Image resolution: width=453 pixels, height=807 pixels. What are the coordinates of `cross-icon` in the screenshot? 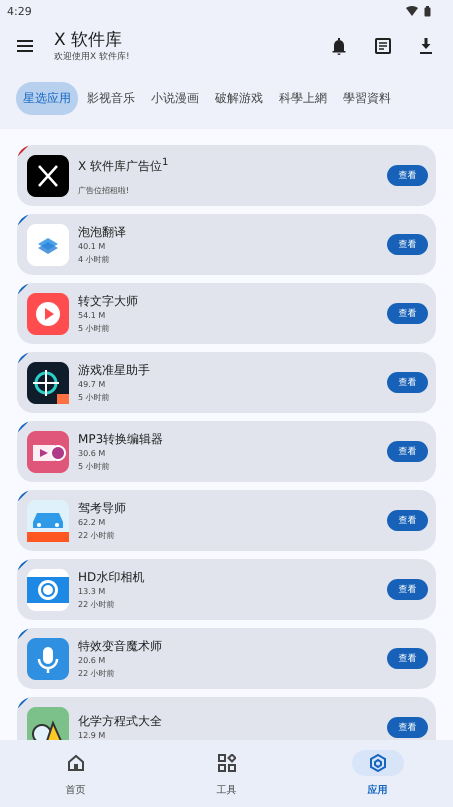 It's located at (48, 175).